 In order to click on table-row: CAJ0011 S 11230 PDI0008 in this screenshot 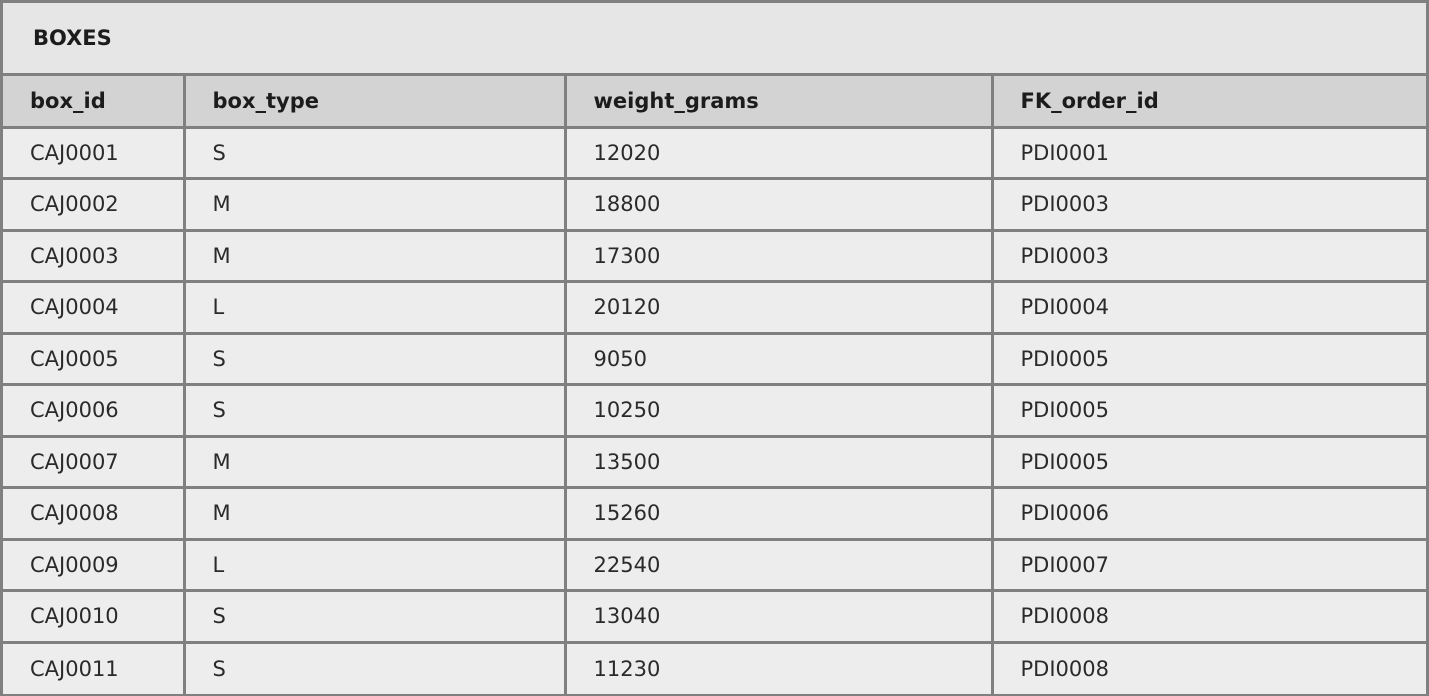, I will do `click(714, 668)`.